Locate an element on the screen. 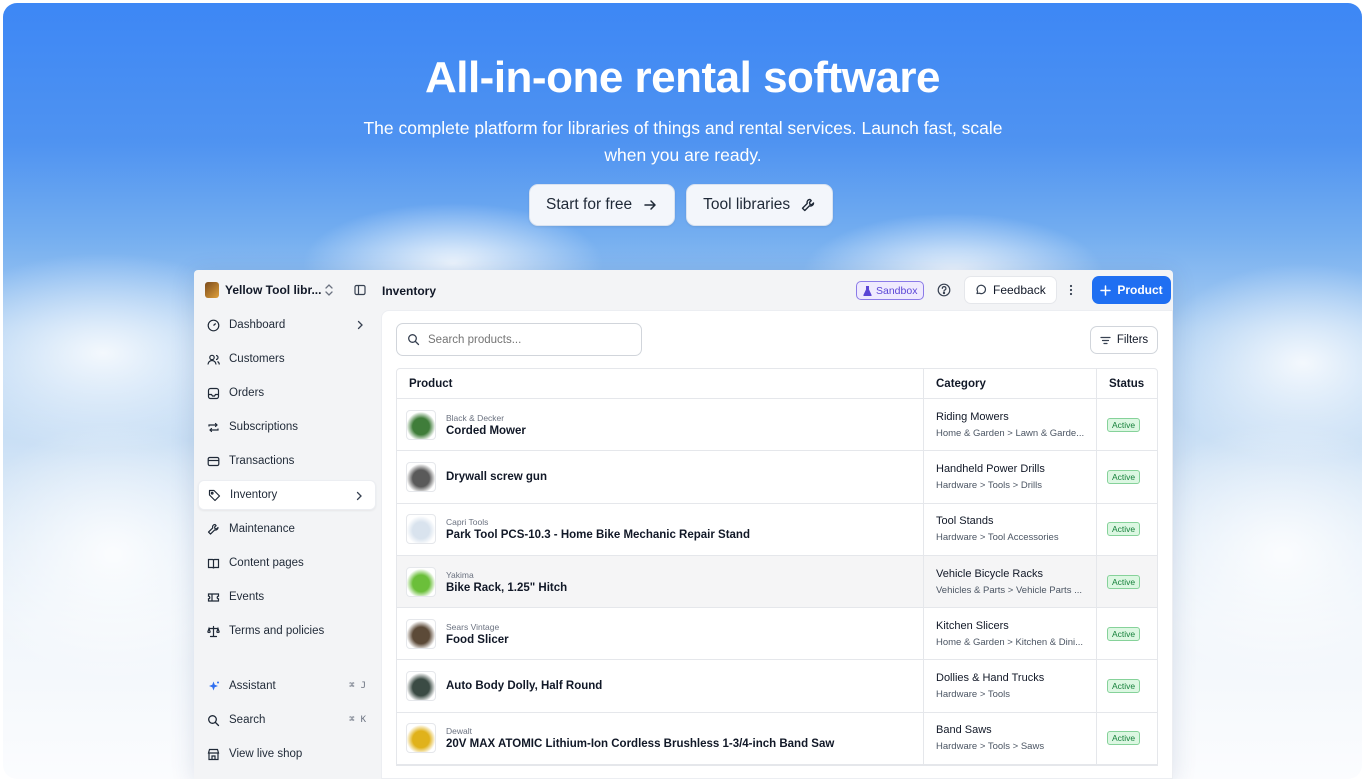  help-icon is located at coordinates (944, 290).